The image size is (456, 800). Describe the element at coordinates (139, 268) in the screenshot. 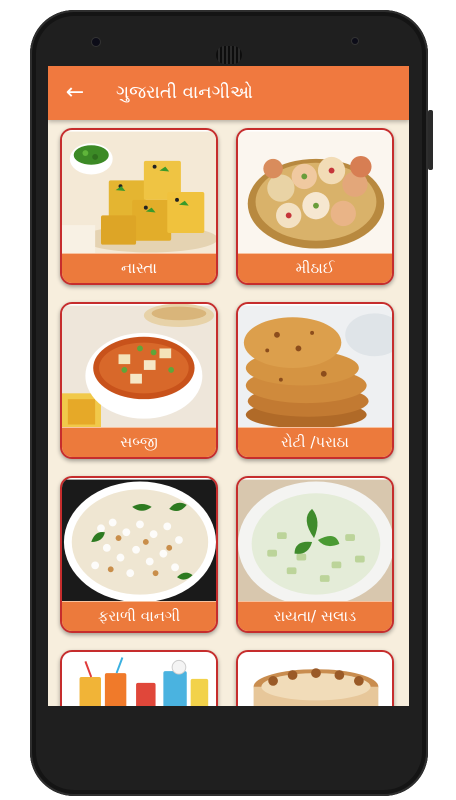

I see `category-label: નાસ્તા` at that location.